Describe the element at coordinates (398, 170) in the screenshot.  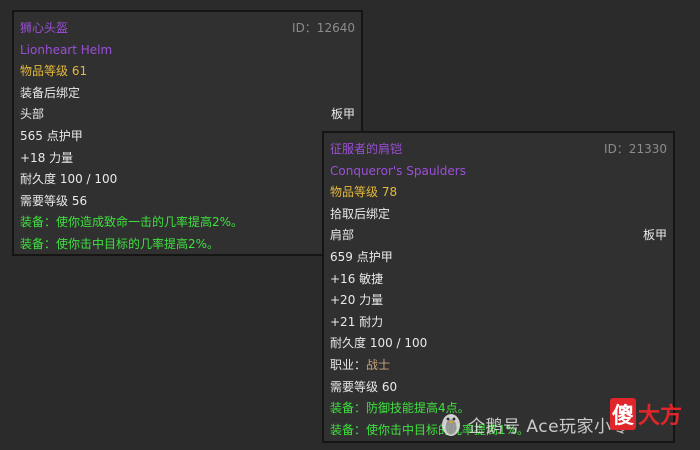
I see `item-name-en: Conqueror's Spaulders` at that location.